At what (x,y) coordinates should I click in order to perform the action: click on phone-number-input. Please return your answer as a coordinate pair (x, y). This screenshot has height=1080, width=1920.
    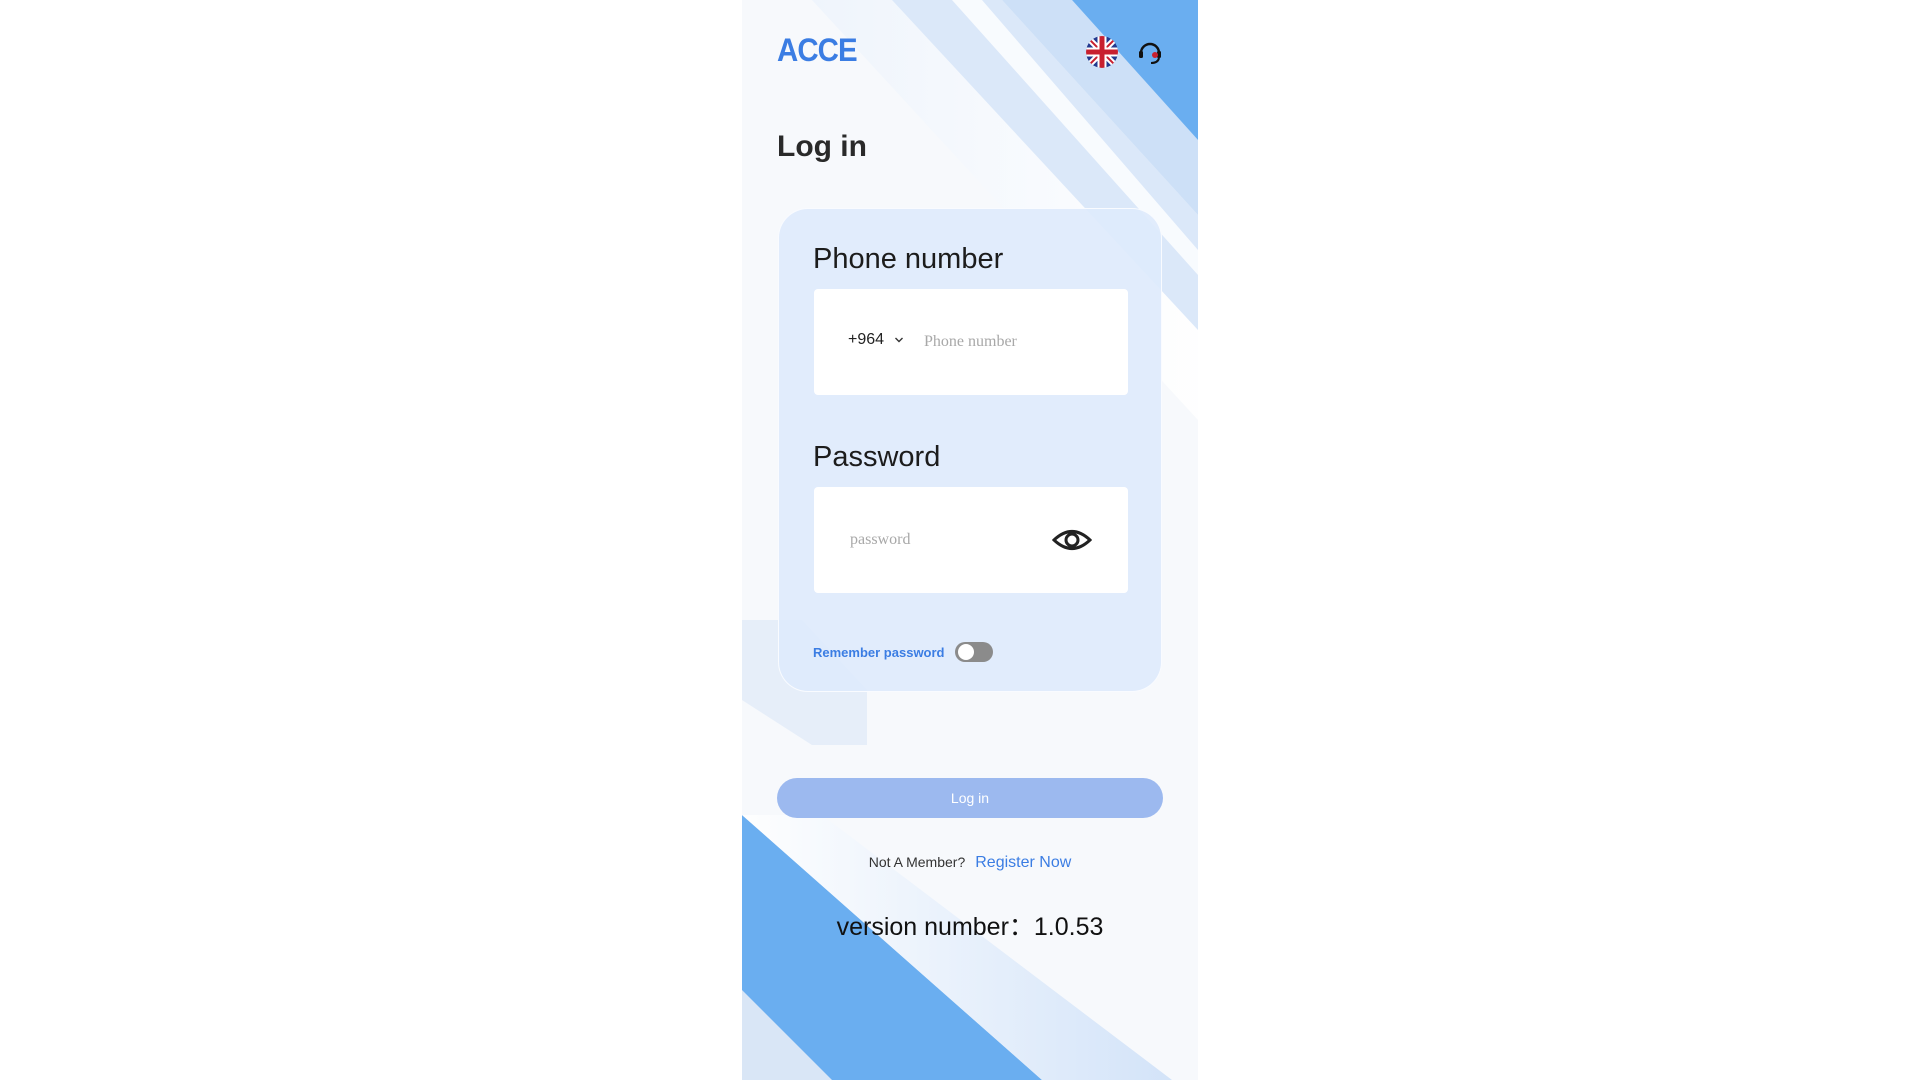
    Looking at the image, I should click on (1014, 342).